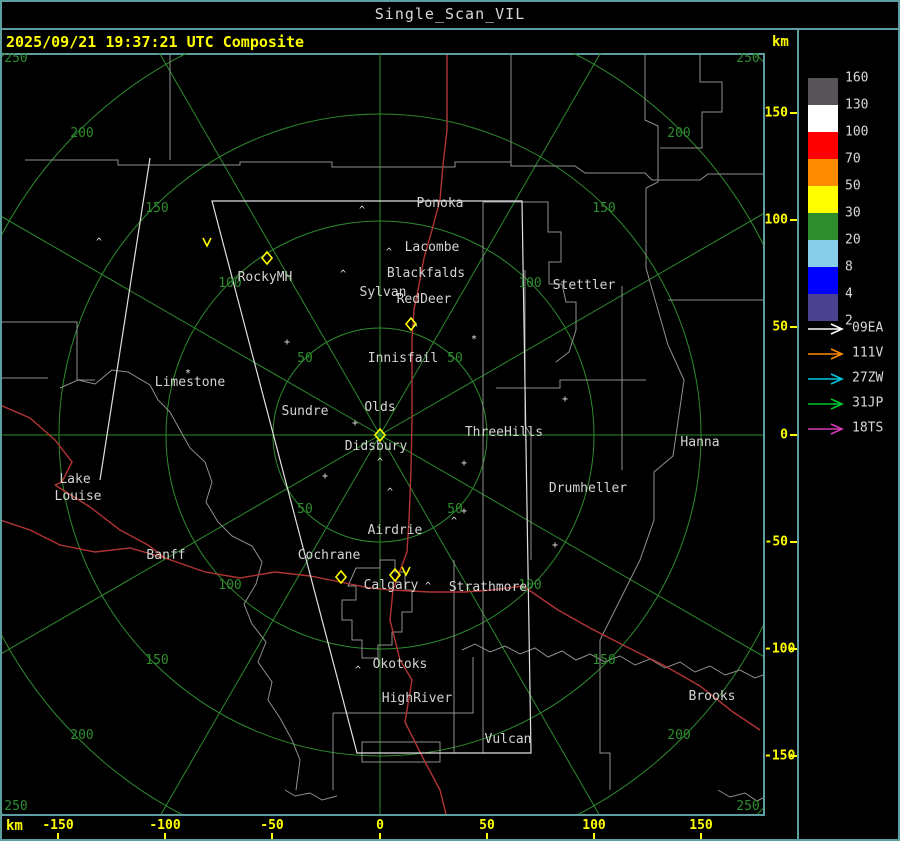  I want to click on right-tick-label: -100, so click(780, 649).